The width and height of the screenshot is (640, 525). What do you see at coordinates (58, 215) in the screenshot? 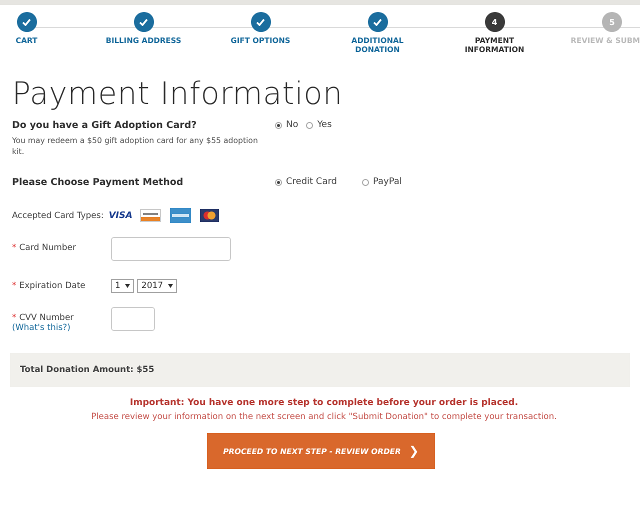
I see `field-label: Accepted Card Types:` at bounding box center [58, 215].